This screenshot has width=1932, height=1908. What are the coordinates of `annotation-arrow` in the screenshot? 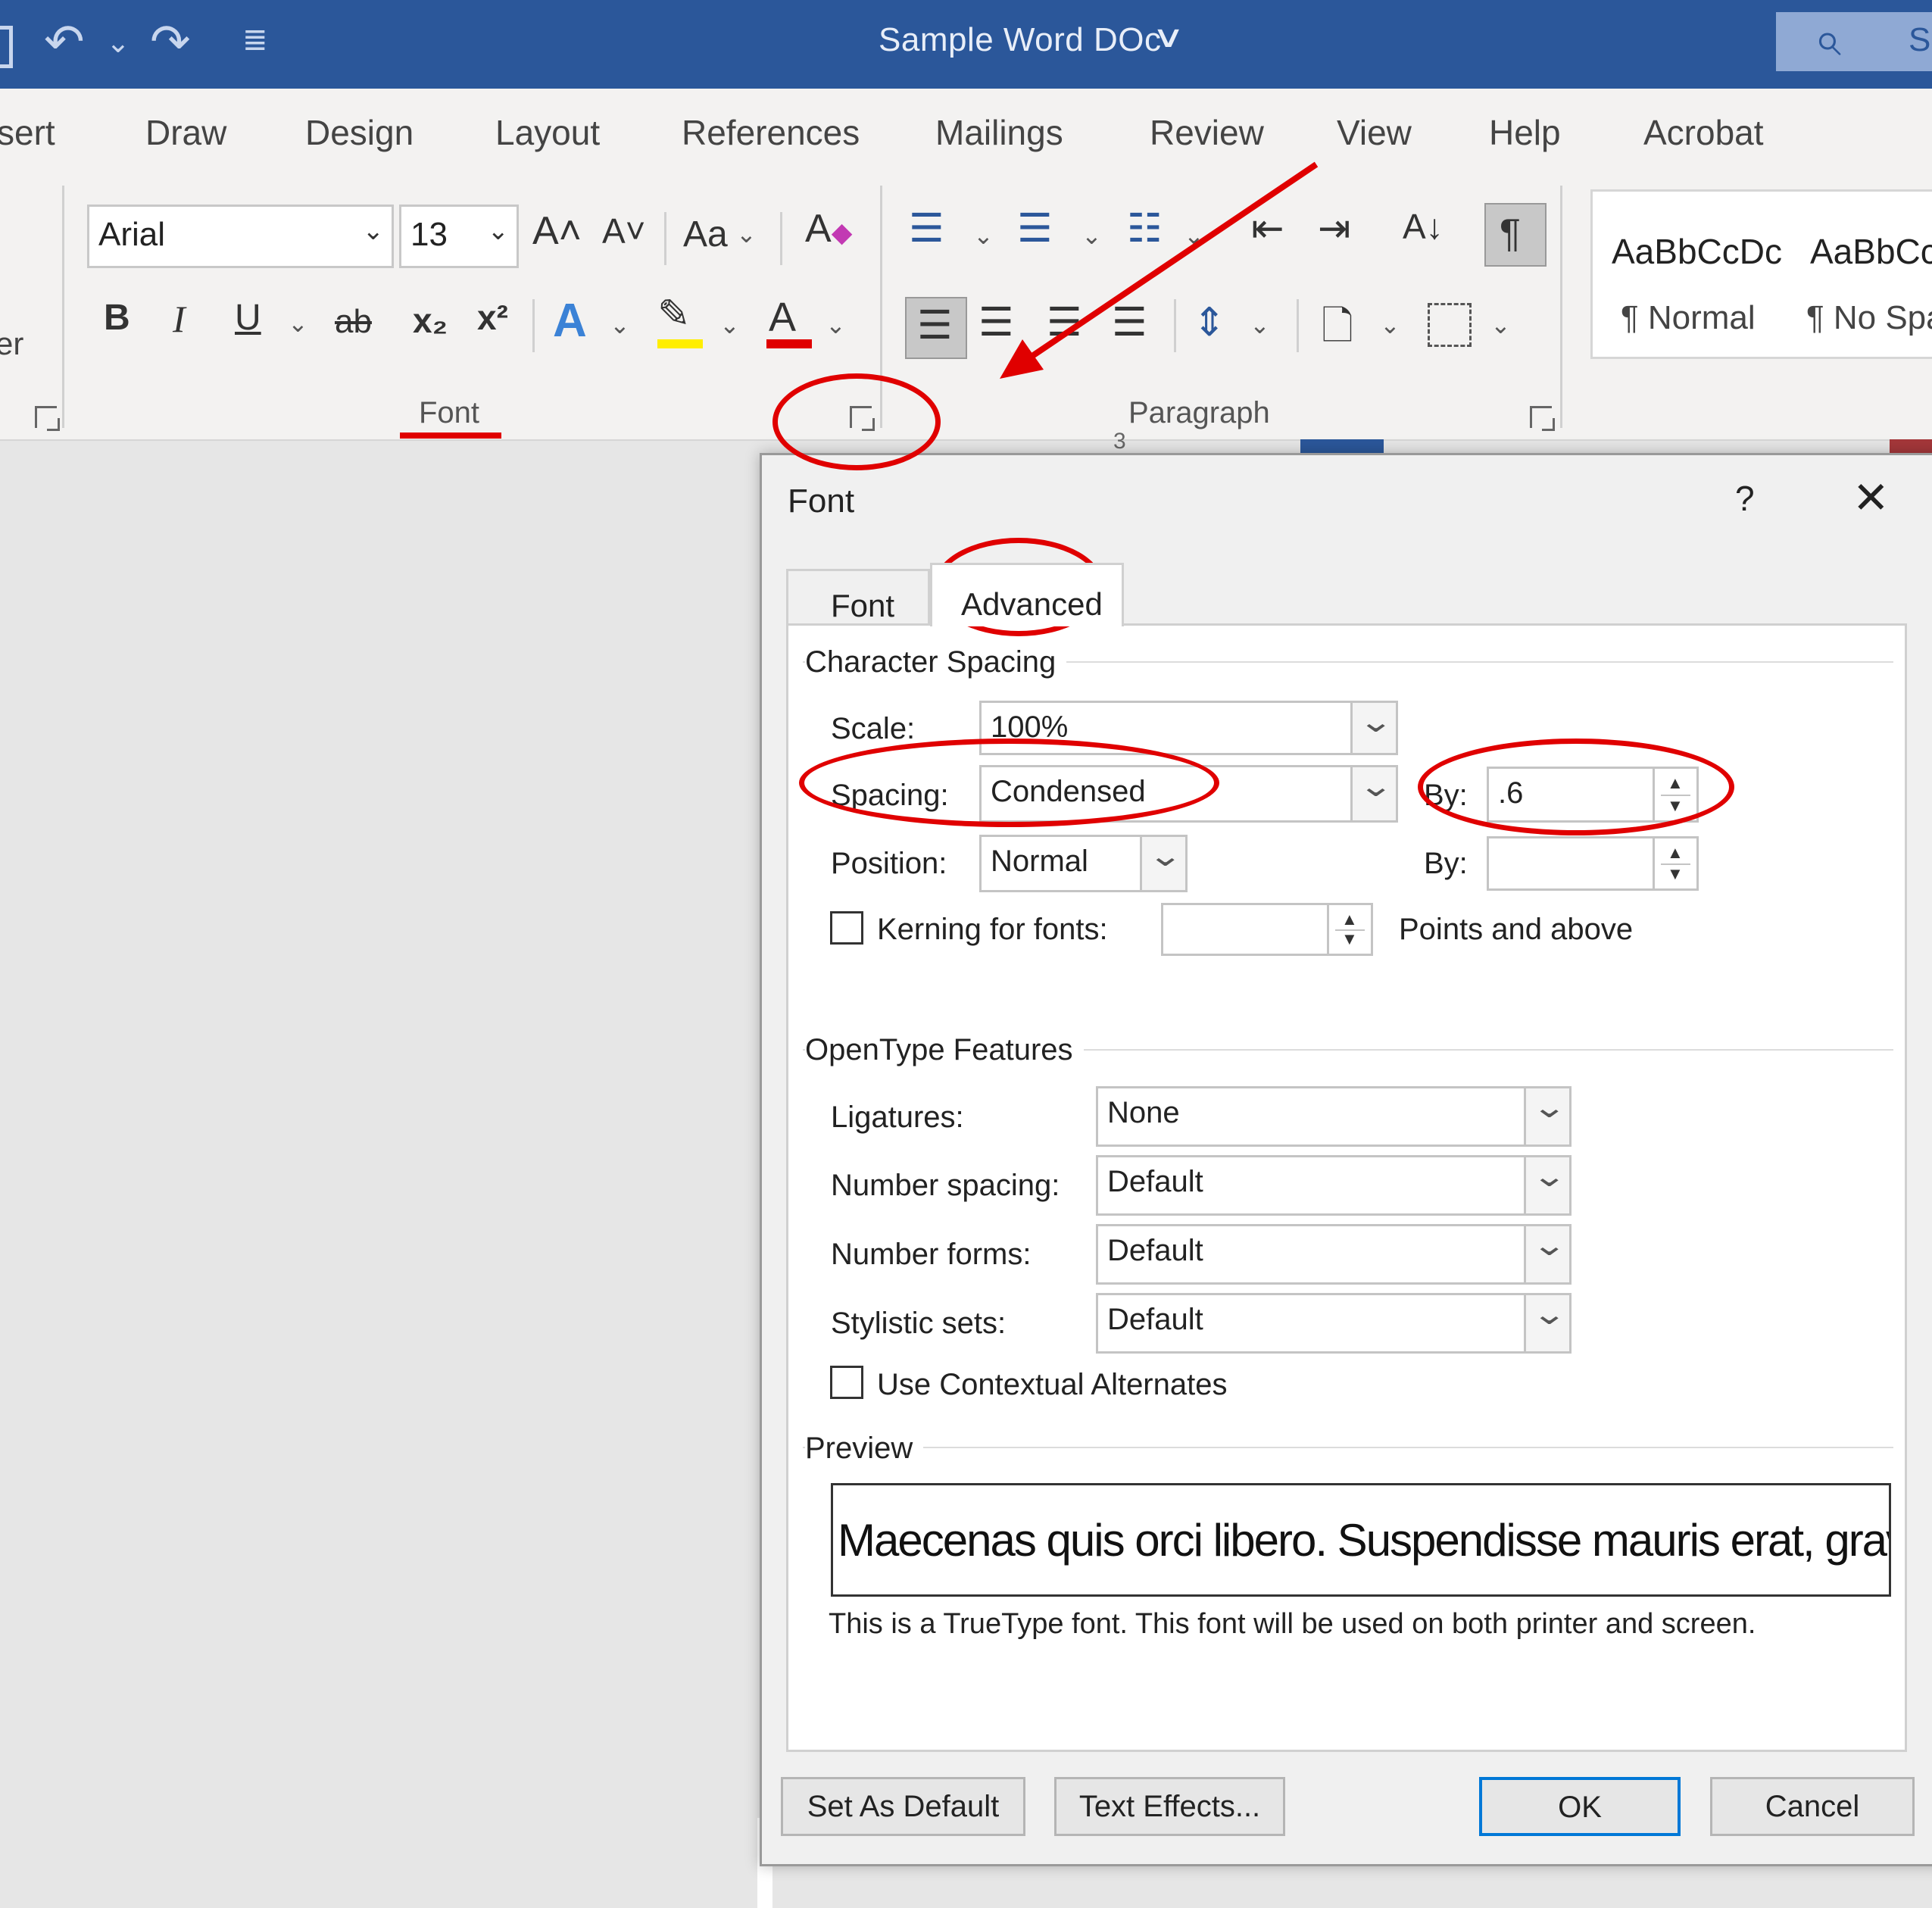 It's located at (1159, 270).